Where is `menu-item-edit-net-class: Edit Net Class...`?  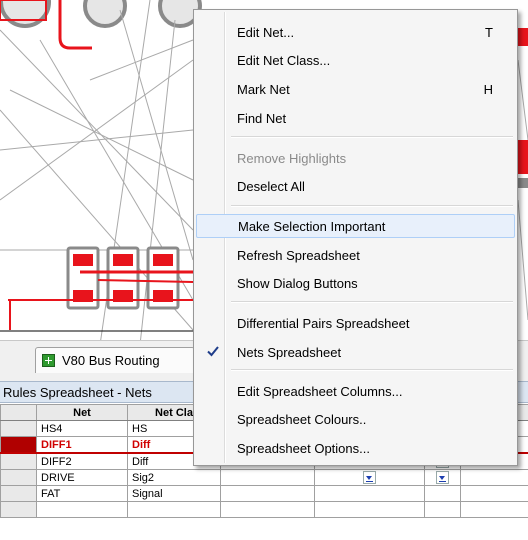
menu-item-edit-net-class: Edit Net Class... is located at coordinates (355, 60).